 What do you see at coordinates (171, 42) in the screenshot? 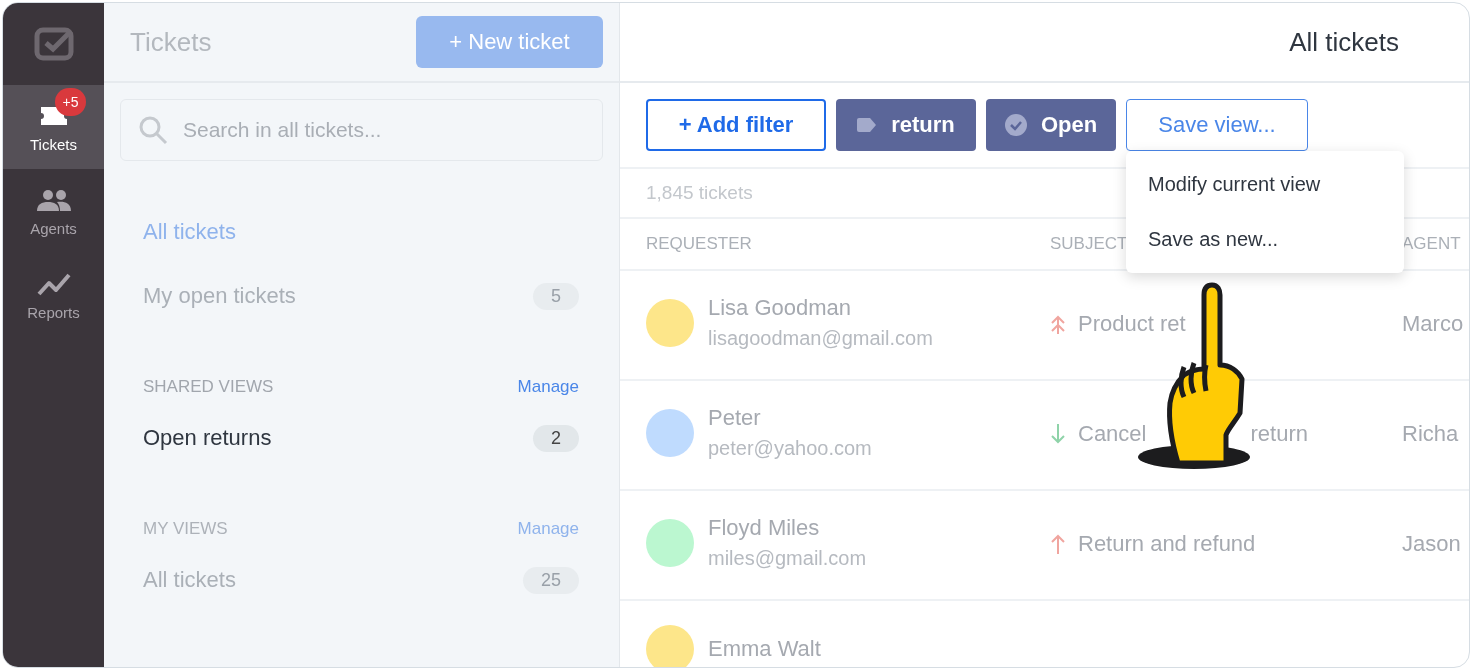
I see `panel-title: Tickets` at bounding box center [171, 42].